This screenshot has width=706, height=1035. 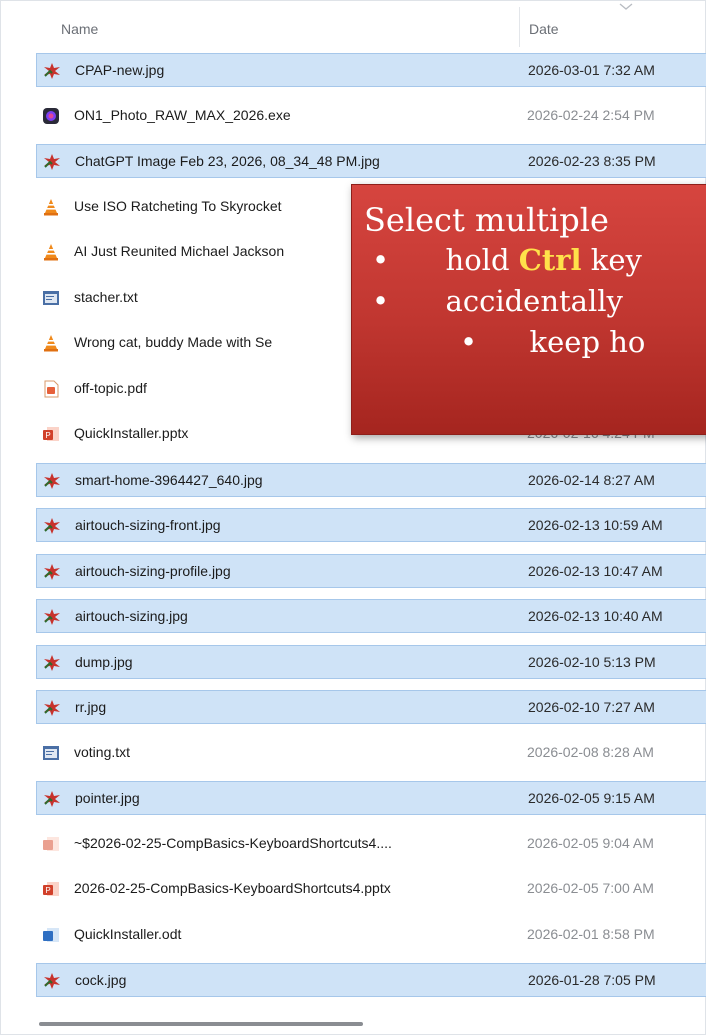 I want to click on file-date: 2026-02-24 2:54 PM, so click(x=591, y=114).